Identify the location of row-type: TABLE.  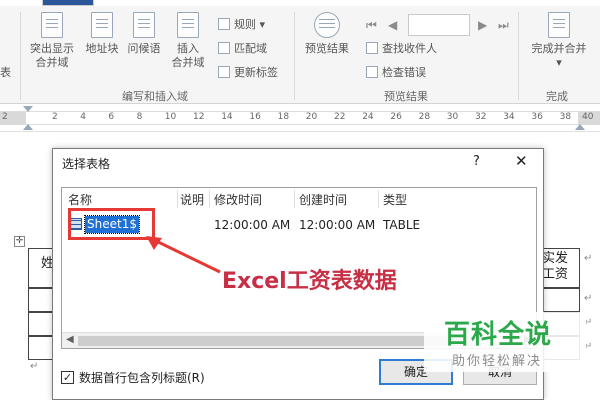
(402, 225).